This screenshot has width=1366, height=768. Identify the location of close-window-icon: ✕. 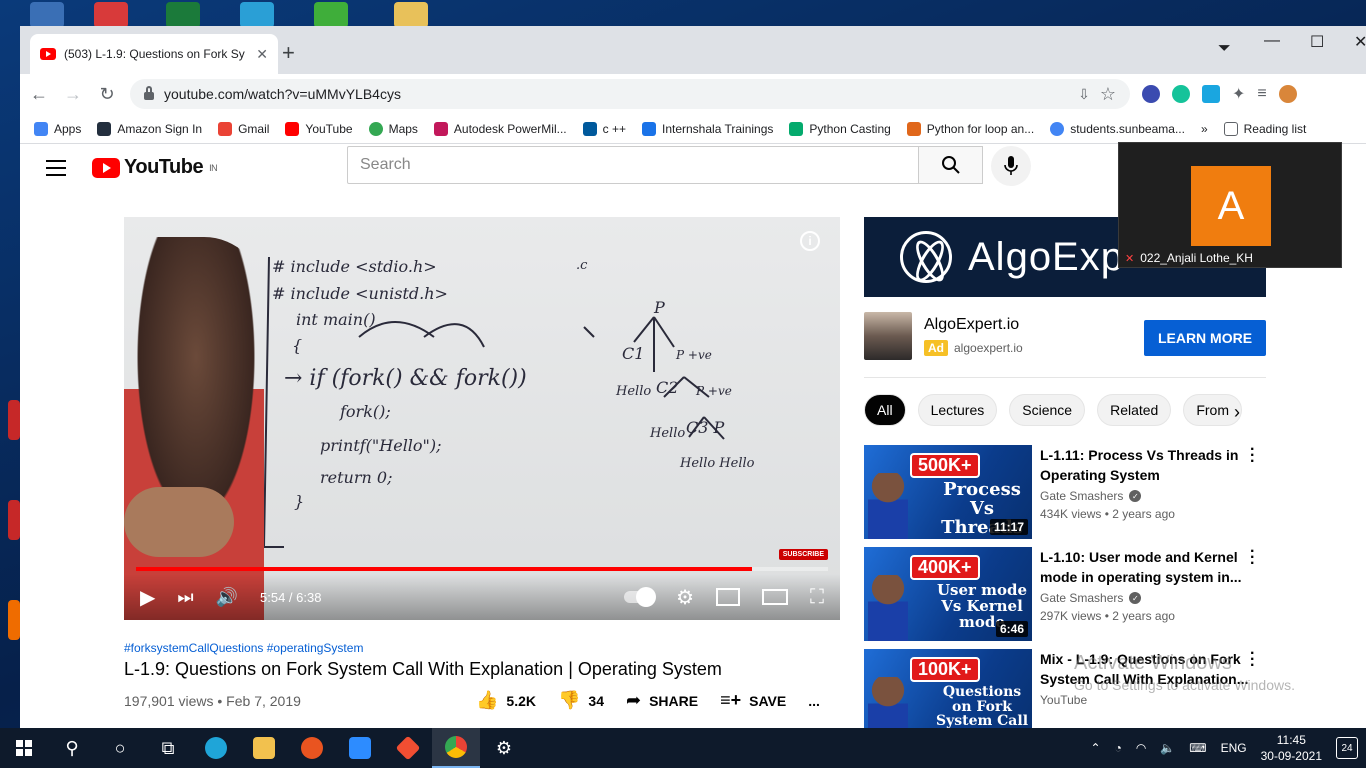
(1360, 42).